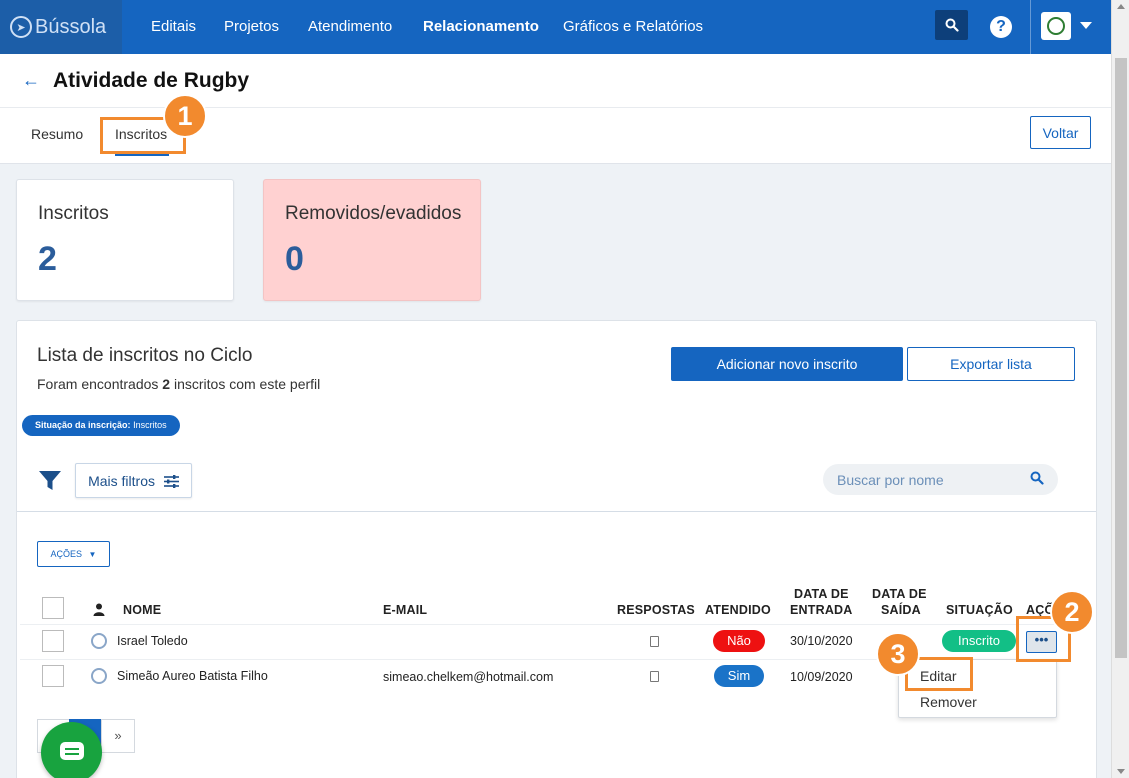 This screenshot has height=778, width=1129. I want to click on nav-item-editais: Editais, so click(173, 27).